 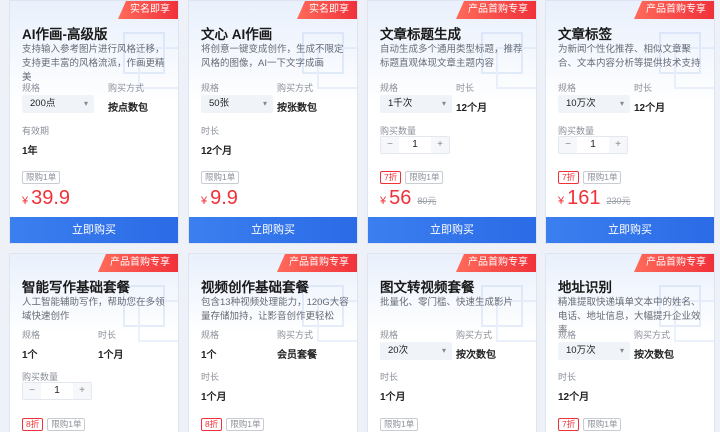 What do you see at coordinates (451, 56) in the screenshot?
I see `card-description: 自动生成多个通用类型标题，推荐标题直观体现文章主题内容` at bounding box center [451, 56].